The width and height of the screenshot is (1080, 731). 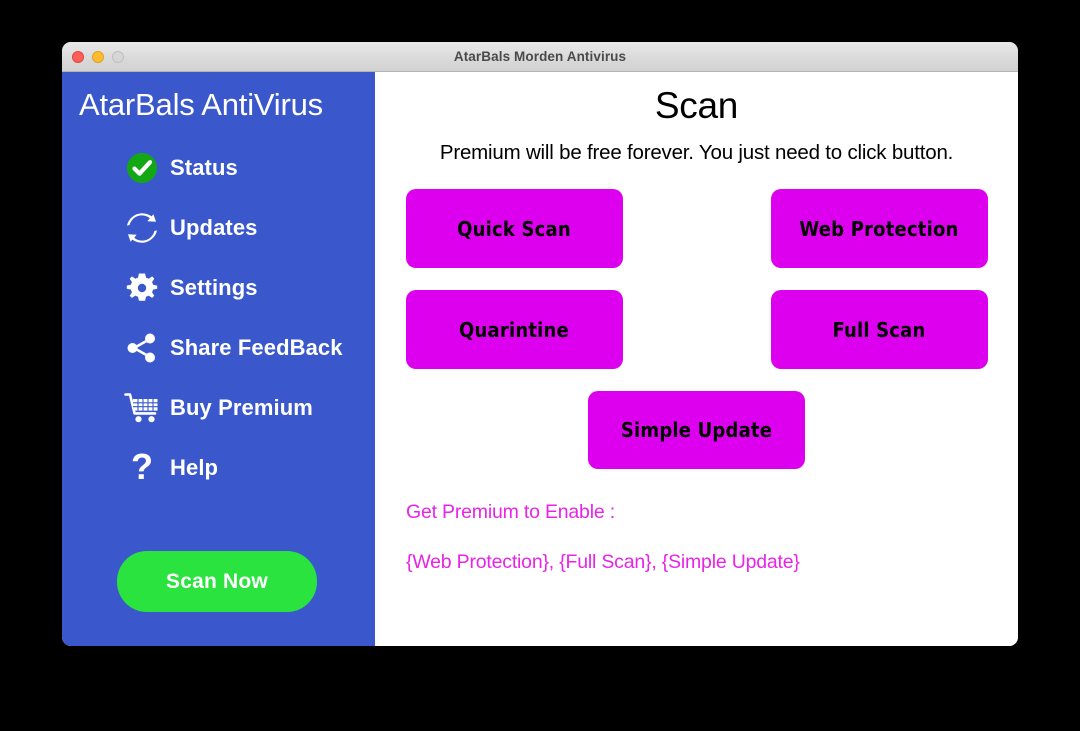 I want to click on sidebar-item-label: Share FeedBack, so click(x=256, y=348).